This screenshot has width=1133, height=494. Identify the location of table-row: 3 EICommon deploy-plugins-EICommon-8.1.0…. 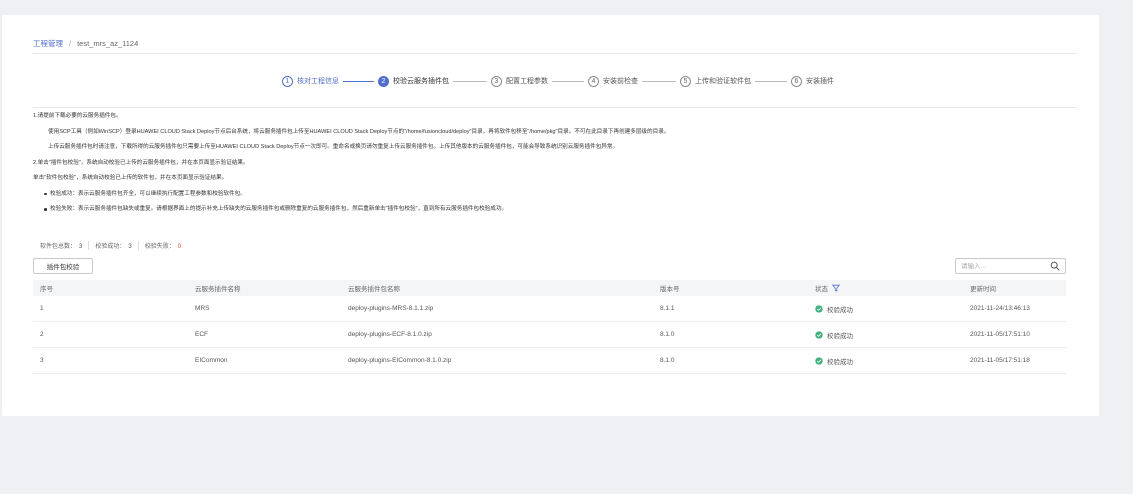
(549, 361).